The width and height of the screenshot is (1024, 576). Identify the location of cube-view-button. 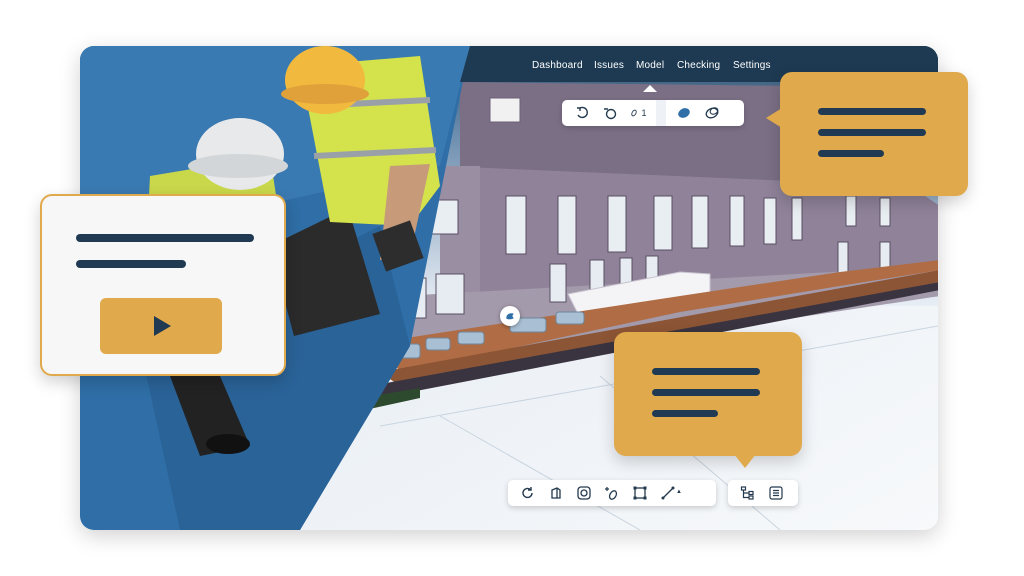
(556, 493).